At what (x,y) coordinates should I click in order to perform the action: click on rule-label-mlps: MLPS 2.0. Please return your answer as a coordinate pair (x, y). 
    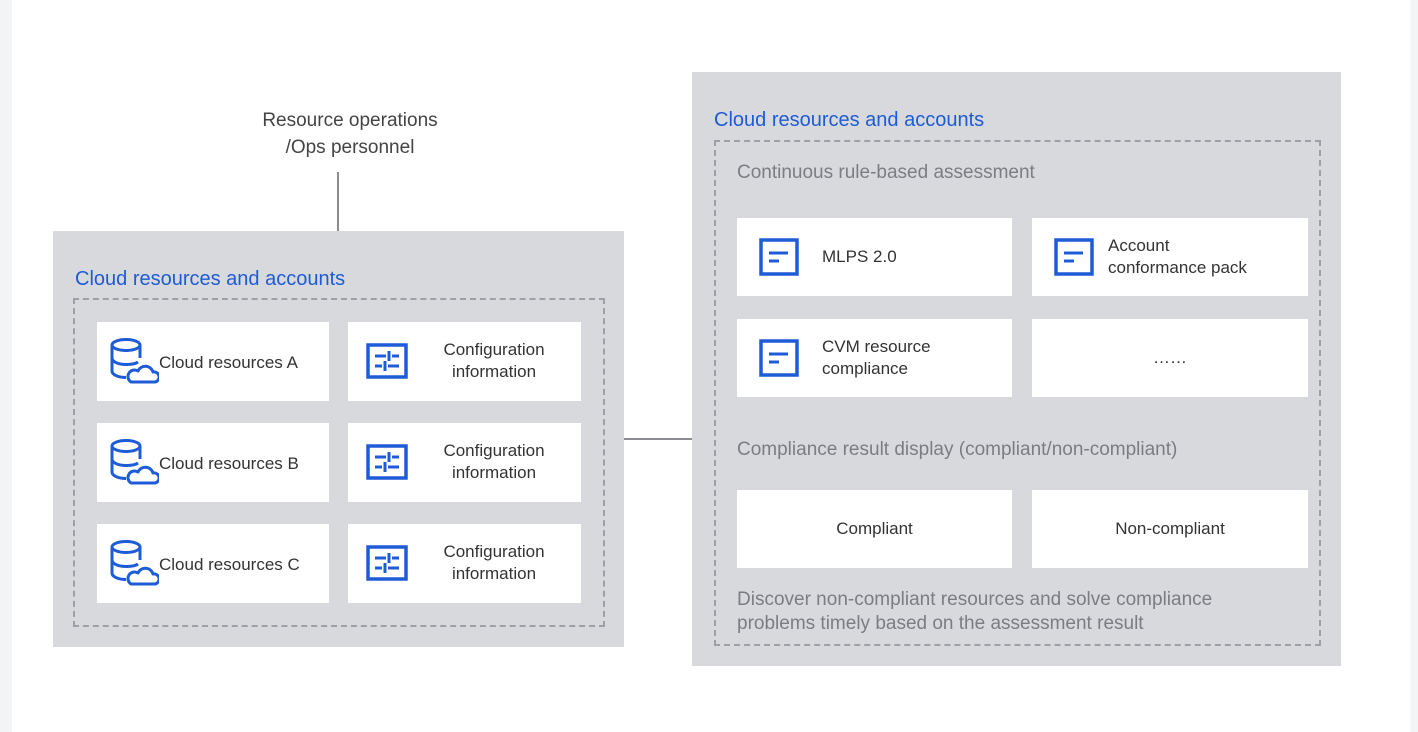
    Looking at the image, I should click on (859, 257).